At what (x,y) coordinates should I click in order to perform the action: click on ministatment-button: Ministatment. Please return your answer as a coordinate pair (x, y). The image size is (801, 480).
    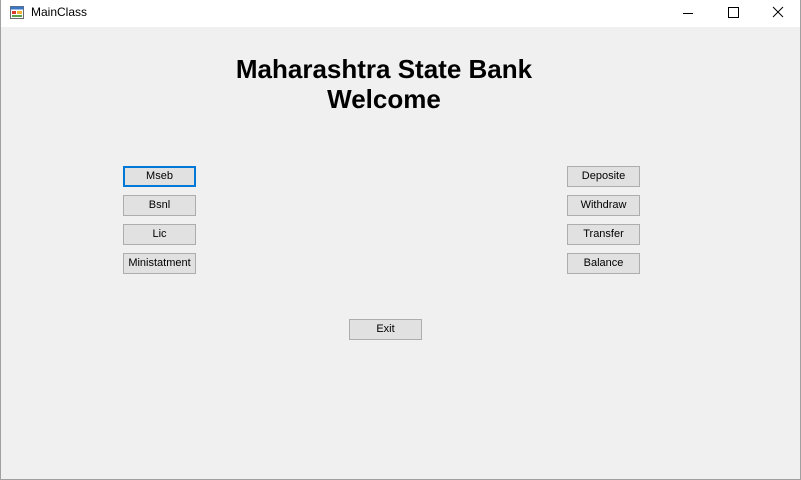
    Looking at the image, I should click on (159, 263).